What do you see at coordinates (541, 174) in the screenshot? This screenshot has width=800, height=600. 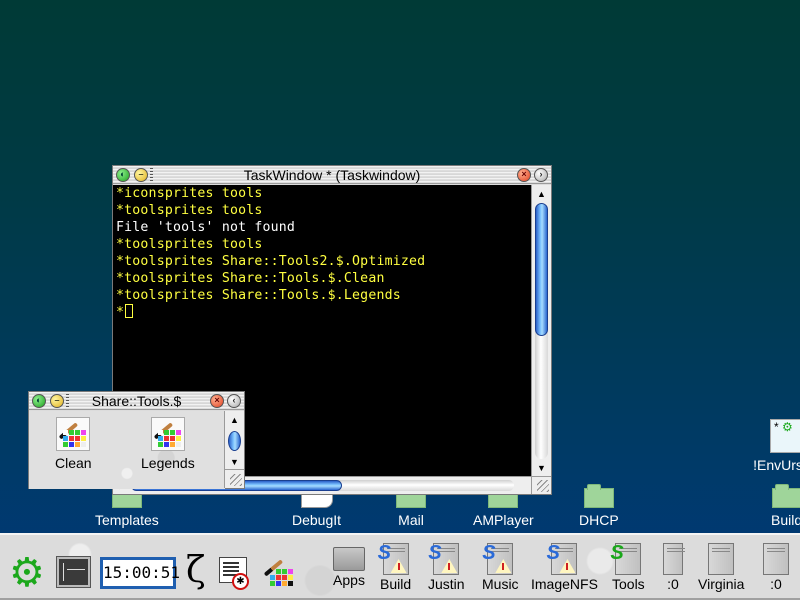 I see `toggle-size-button: ›` at bounding box center [541, 174].